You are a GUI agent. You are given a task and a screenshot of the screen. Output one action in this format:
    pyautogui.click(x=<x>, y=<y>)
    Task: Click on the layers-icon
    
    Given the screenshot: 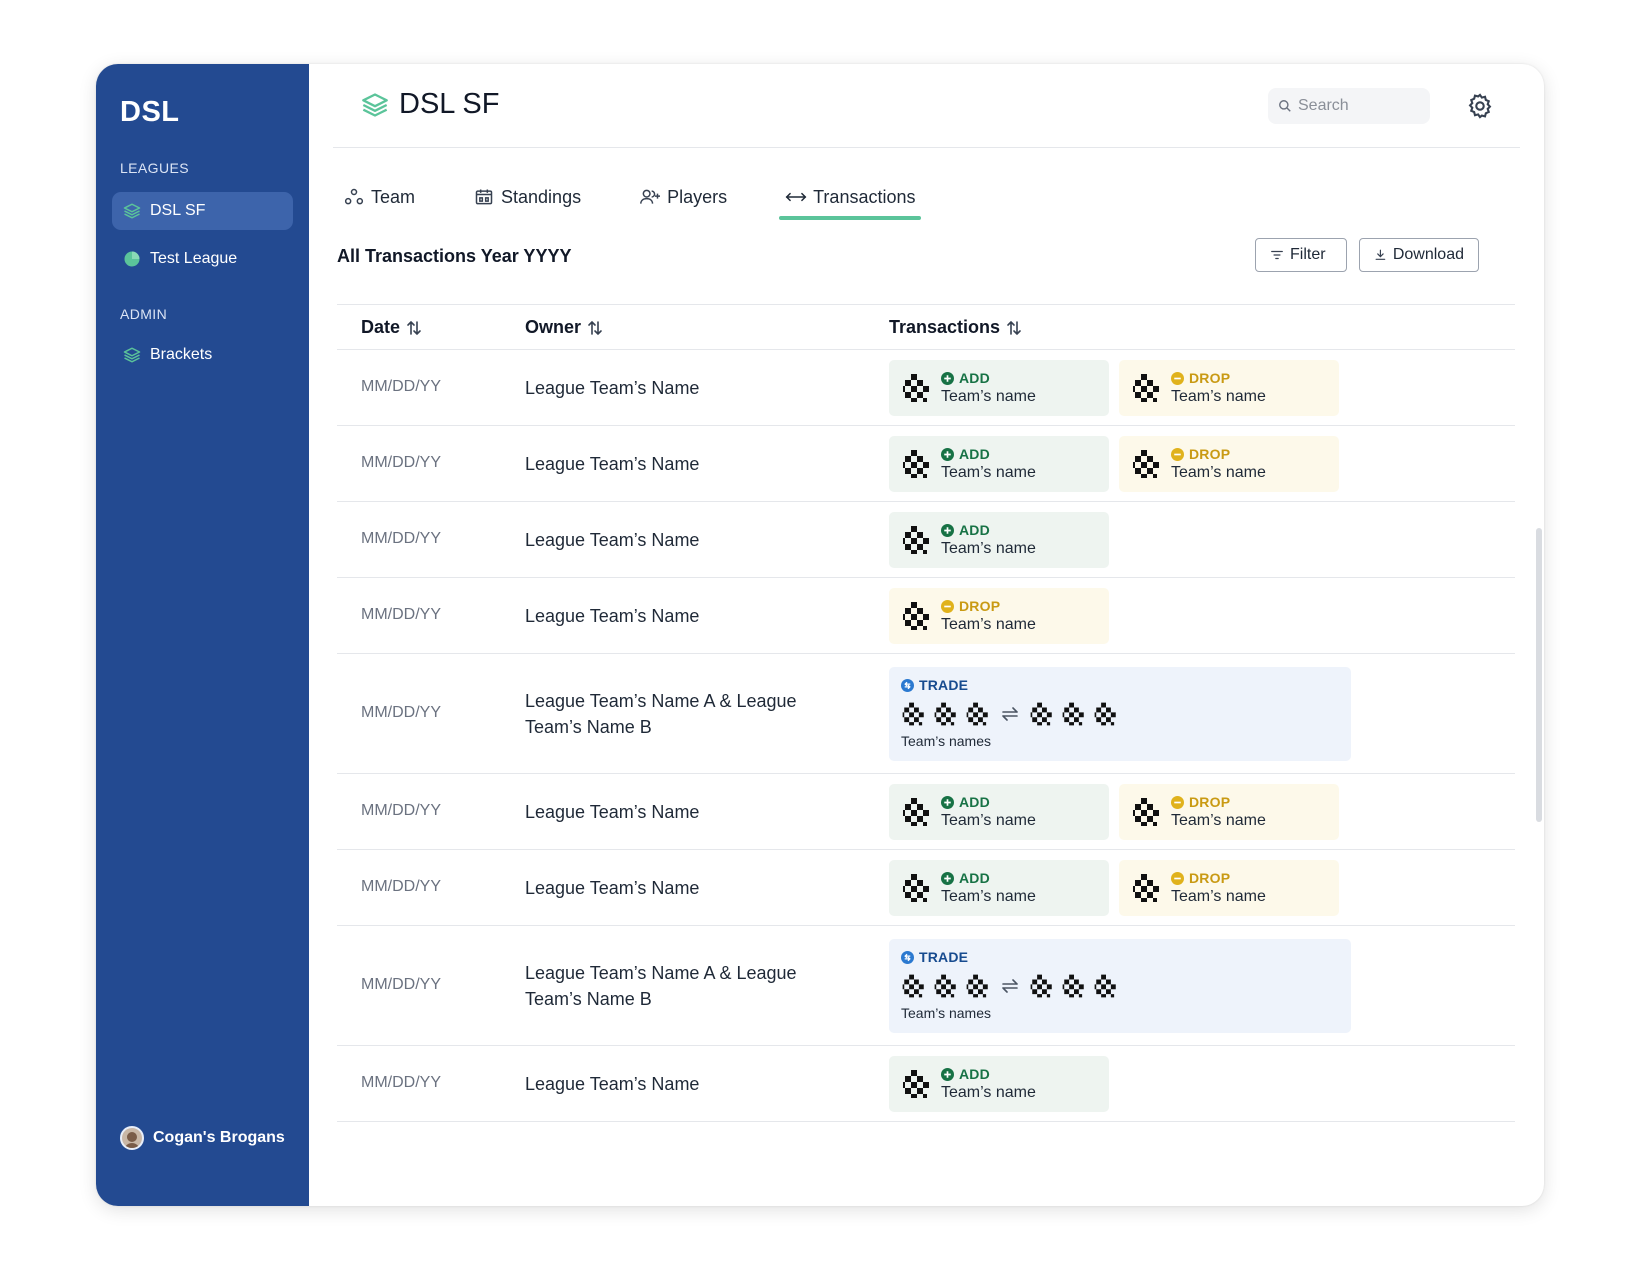 What is the action you would take?
    pyautogui.click(x=375, y=104)
    